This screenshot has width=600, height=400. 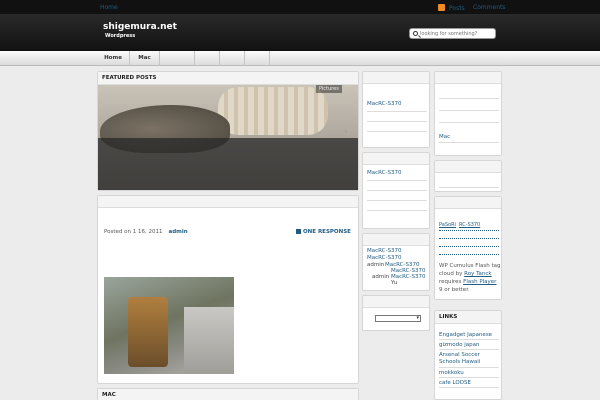 I want to click on middle-box-2: MacRC-S370, so click(x=396, y=190).